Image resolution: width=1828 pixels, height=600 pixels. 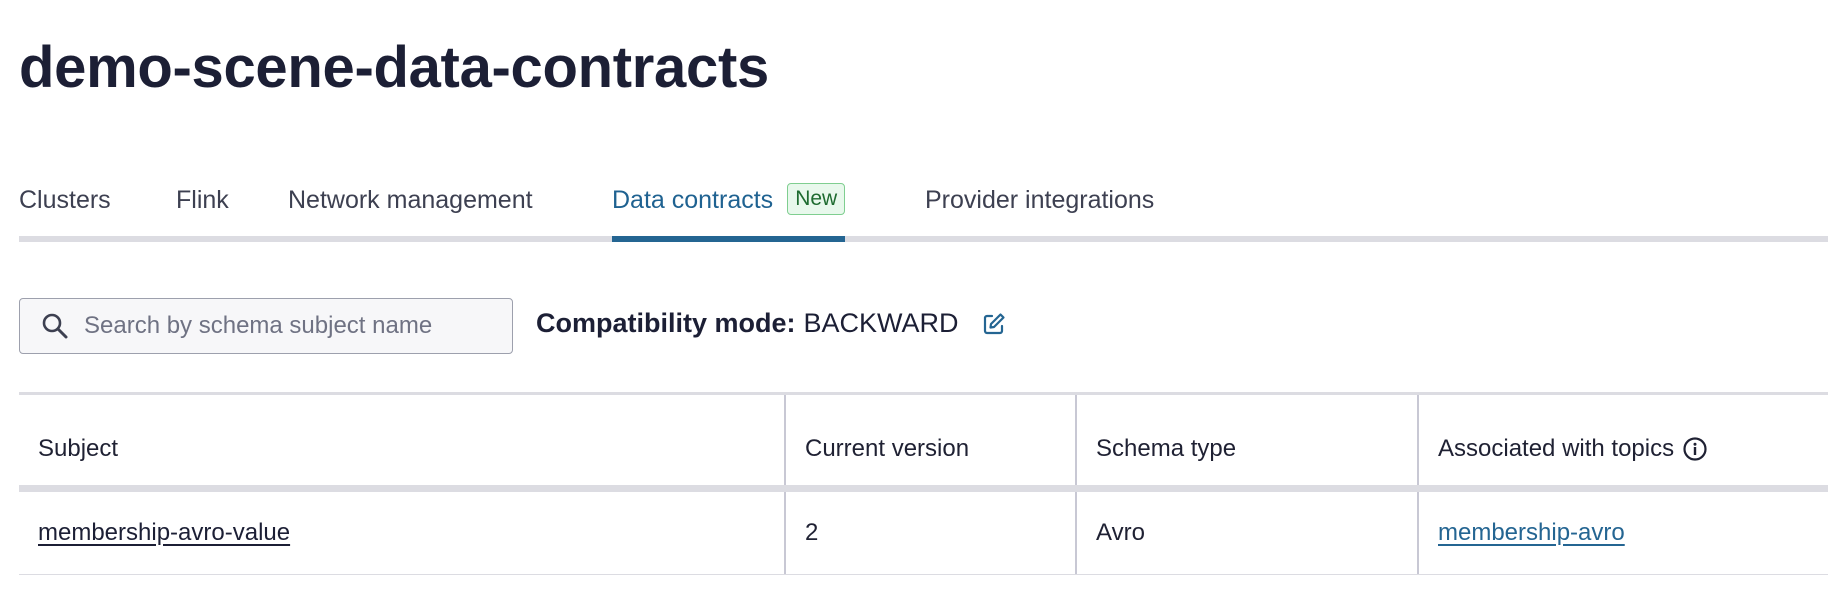 I want to click on column-header-current-version: Current version, so click(x=929, y=440).